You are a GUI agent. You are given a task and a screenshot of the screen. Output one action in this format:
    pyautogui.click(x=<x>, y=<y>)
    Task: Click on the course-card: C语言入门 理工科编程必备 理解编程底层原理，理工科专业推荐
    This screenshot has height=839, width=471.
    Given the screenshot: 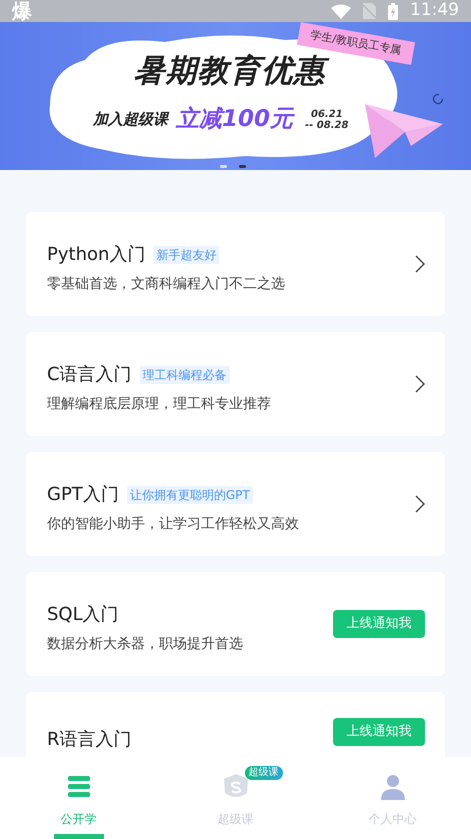 What is the action you would take?
    pyautogui.click(x=235, y=384)
    